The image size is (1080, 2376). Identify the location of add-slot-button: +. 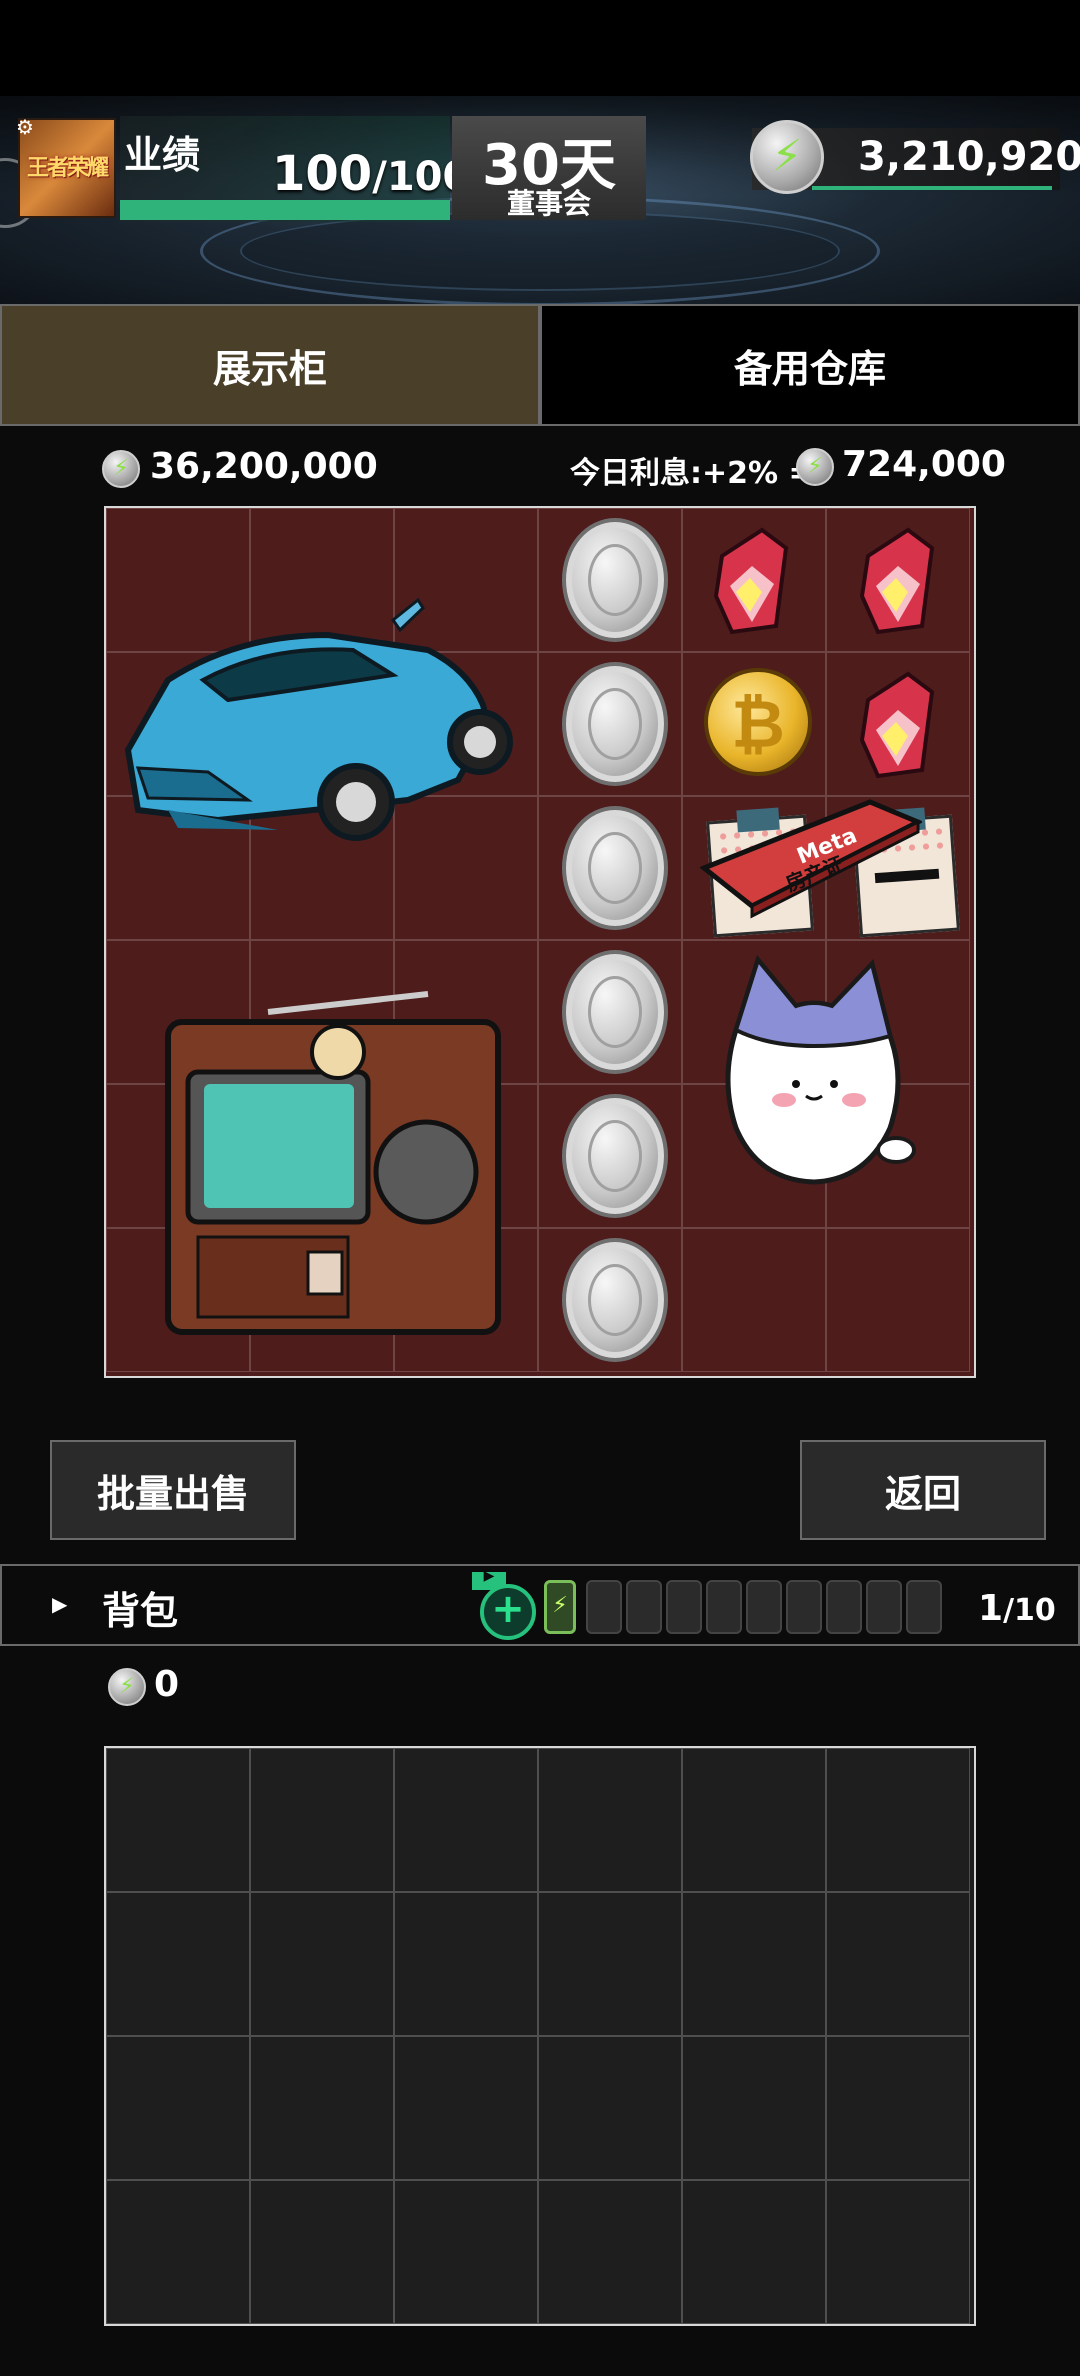
(508, 1612).